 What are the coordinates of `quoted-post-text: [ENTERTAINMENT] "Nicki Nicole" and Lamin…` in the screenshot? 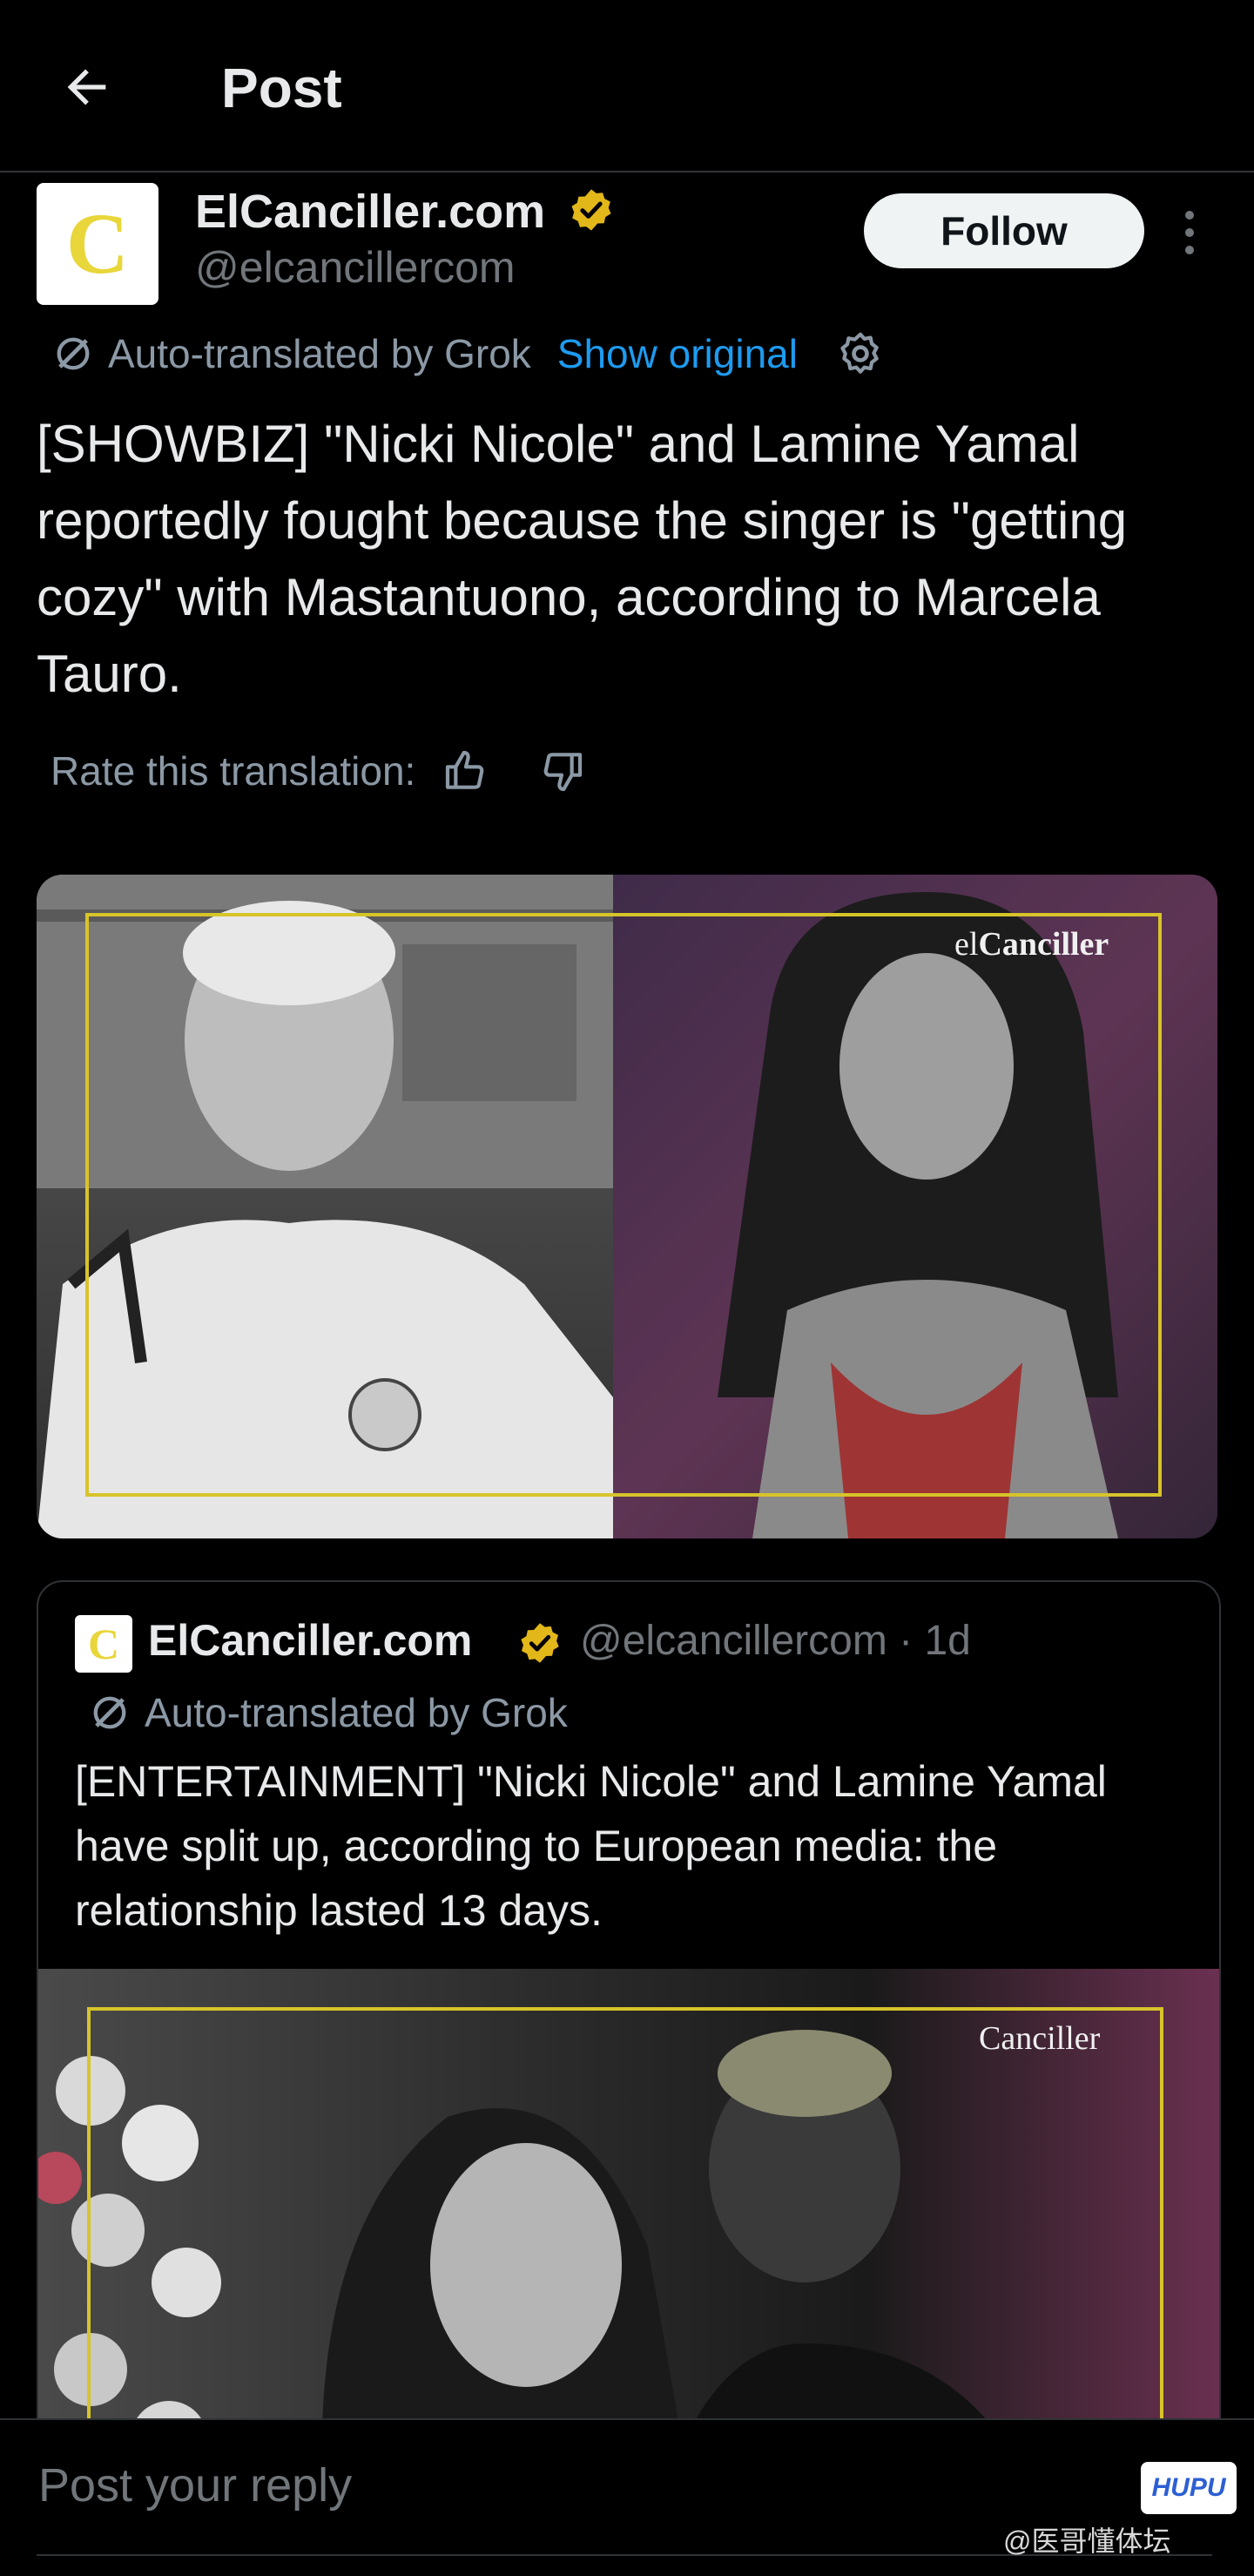 It's located at (591, 1846).